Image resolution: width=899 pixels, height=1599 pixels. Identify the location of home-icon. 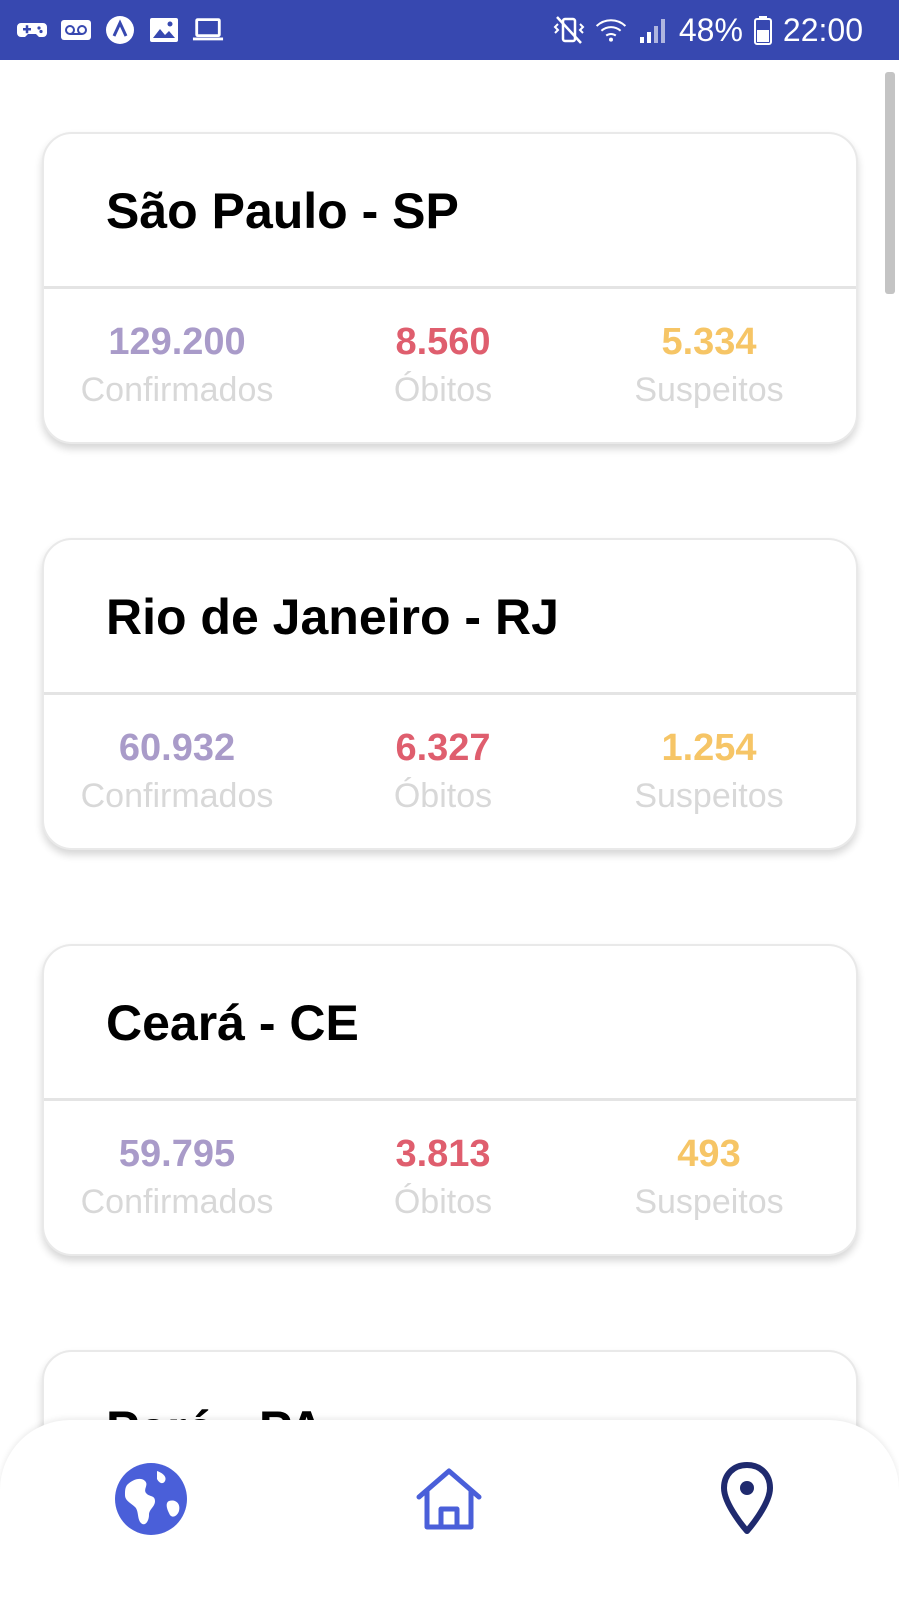
(449, 1501).